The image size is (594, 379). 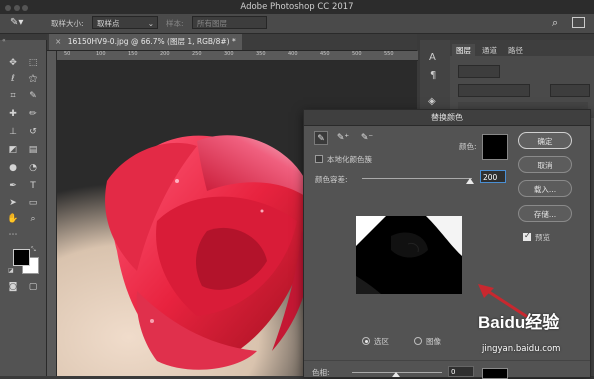 What do you see at coordinates (468, 146) in the screenshot?
I see `color-label: 颜色:` at bounding box center [468, 146].